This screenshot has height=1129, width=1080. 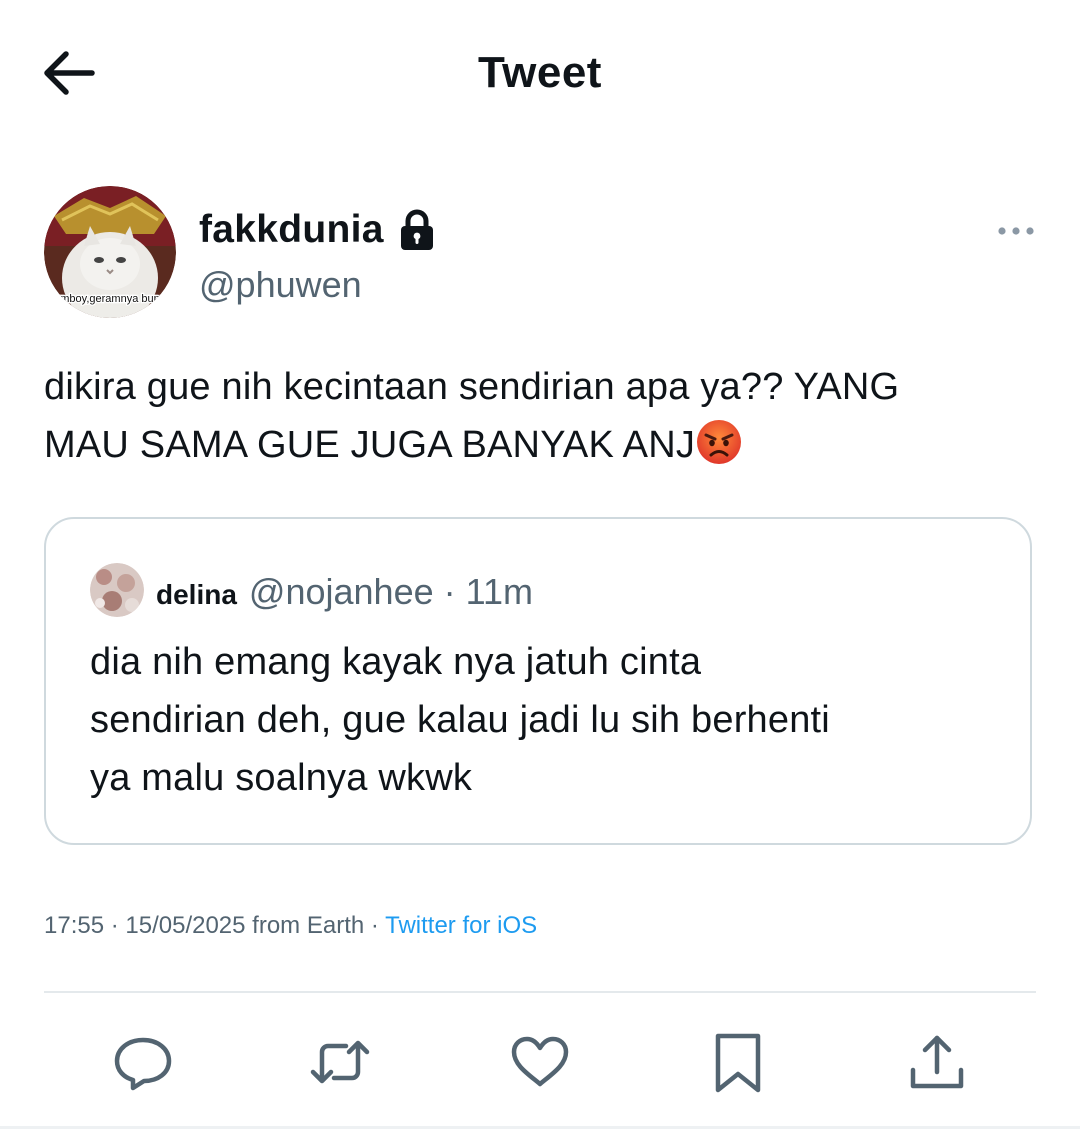 I want to click on avatar: mboy,geramnya bun, so click(x=110, y=252).